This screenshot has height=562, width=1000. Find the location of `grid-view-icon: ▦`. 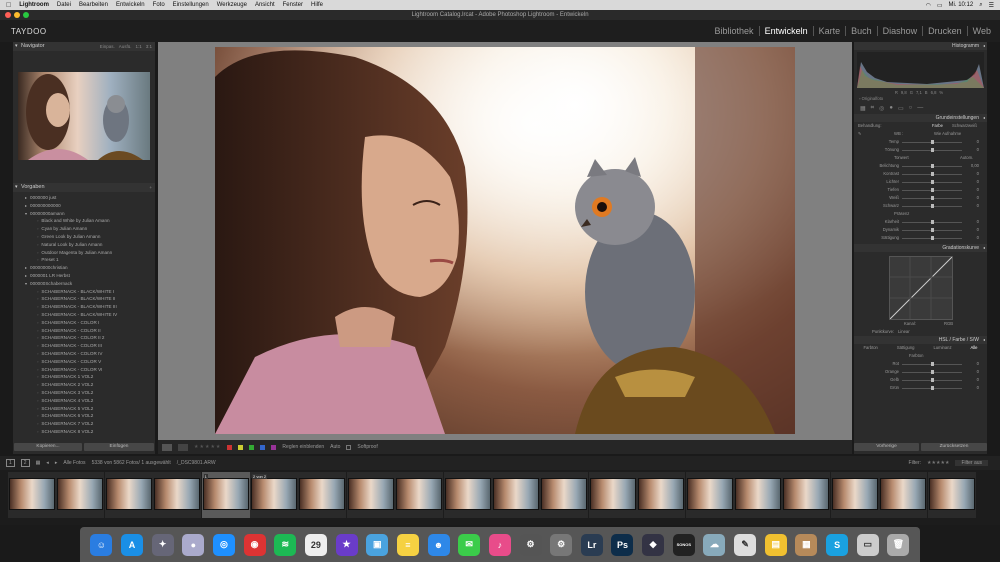

grid-view-icon: ▦ is located at coordinates (38, 463).